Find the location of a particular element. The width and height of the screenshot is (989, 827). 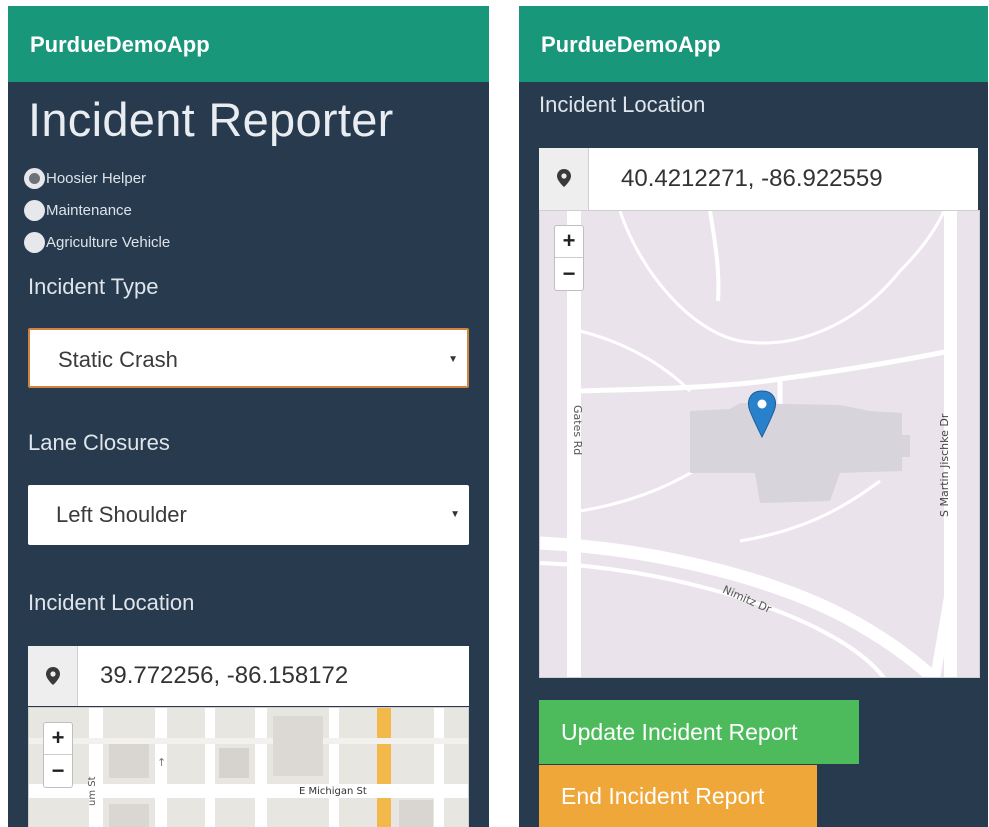

location-input: 40.4212271, -86.922559 is located at coordinates (752, 179).